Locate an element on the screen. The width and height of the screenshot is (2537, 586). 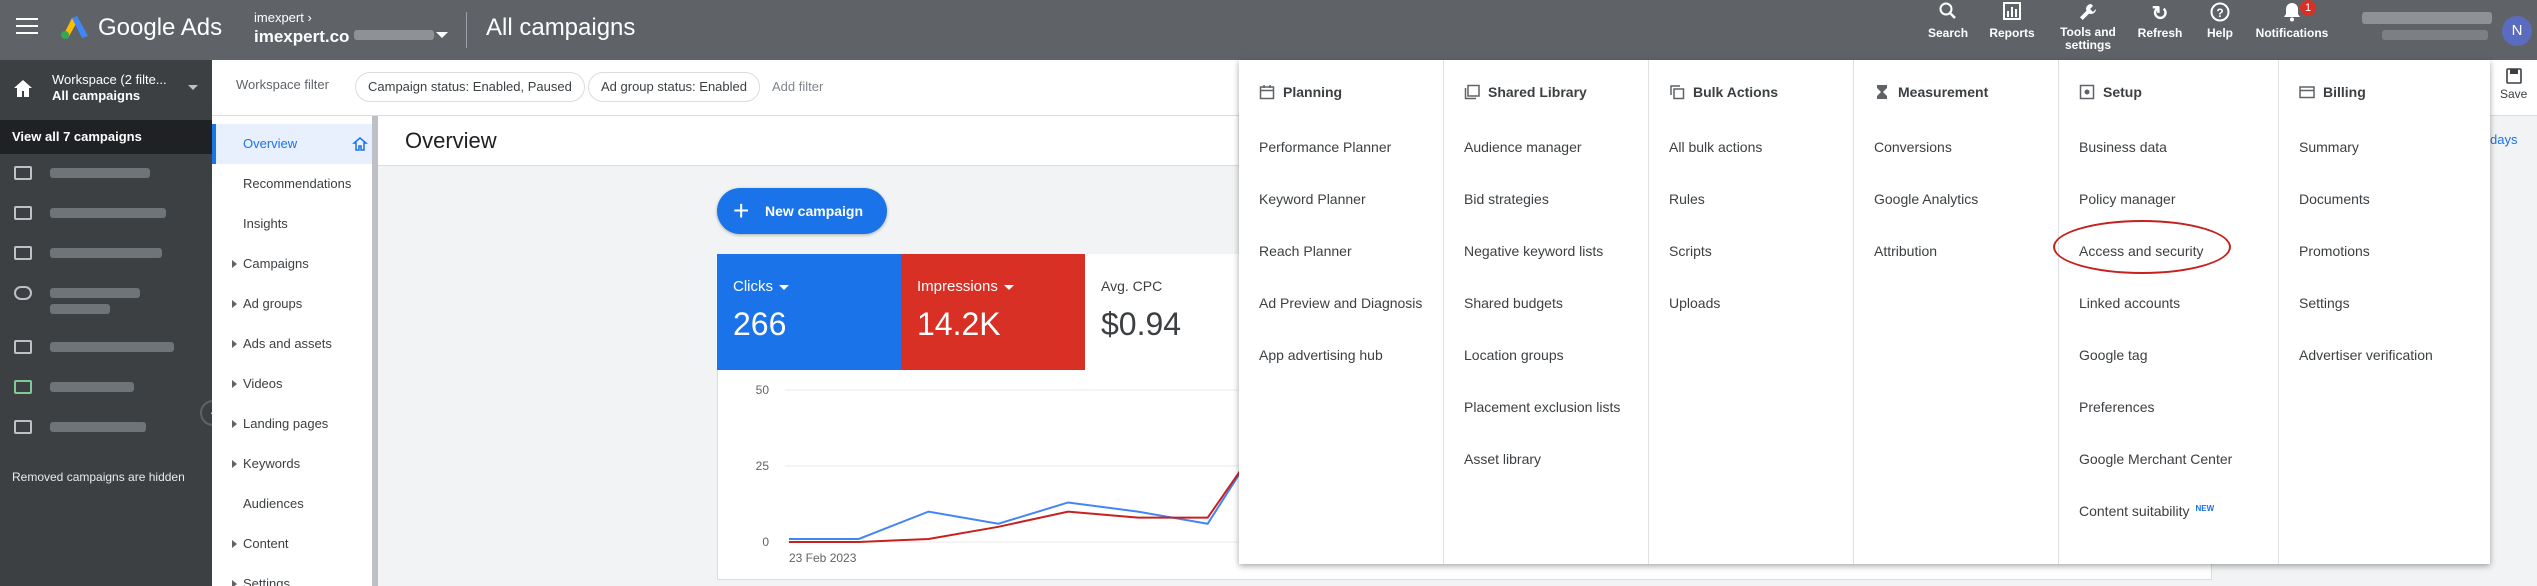
nav-ads-and-assets: Ads and assets is located at coordinates (295, 344).